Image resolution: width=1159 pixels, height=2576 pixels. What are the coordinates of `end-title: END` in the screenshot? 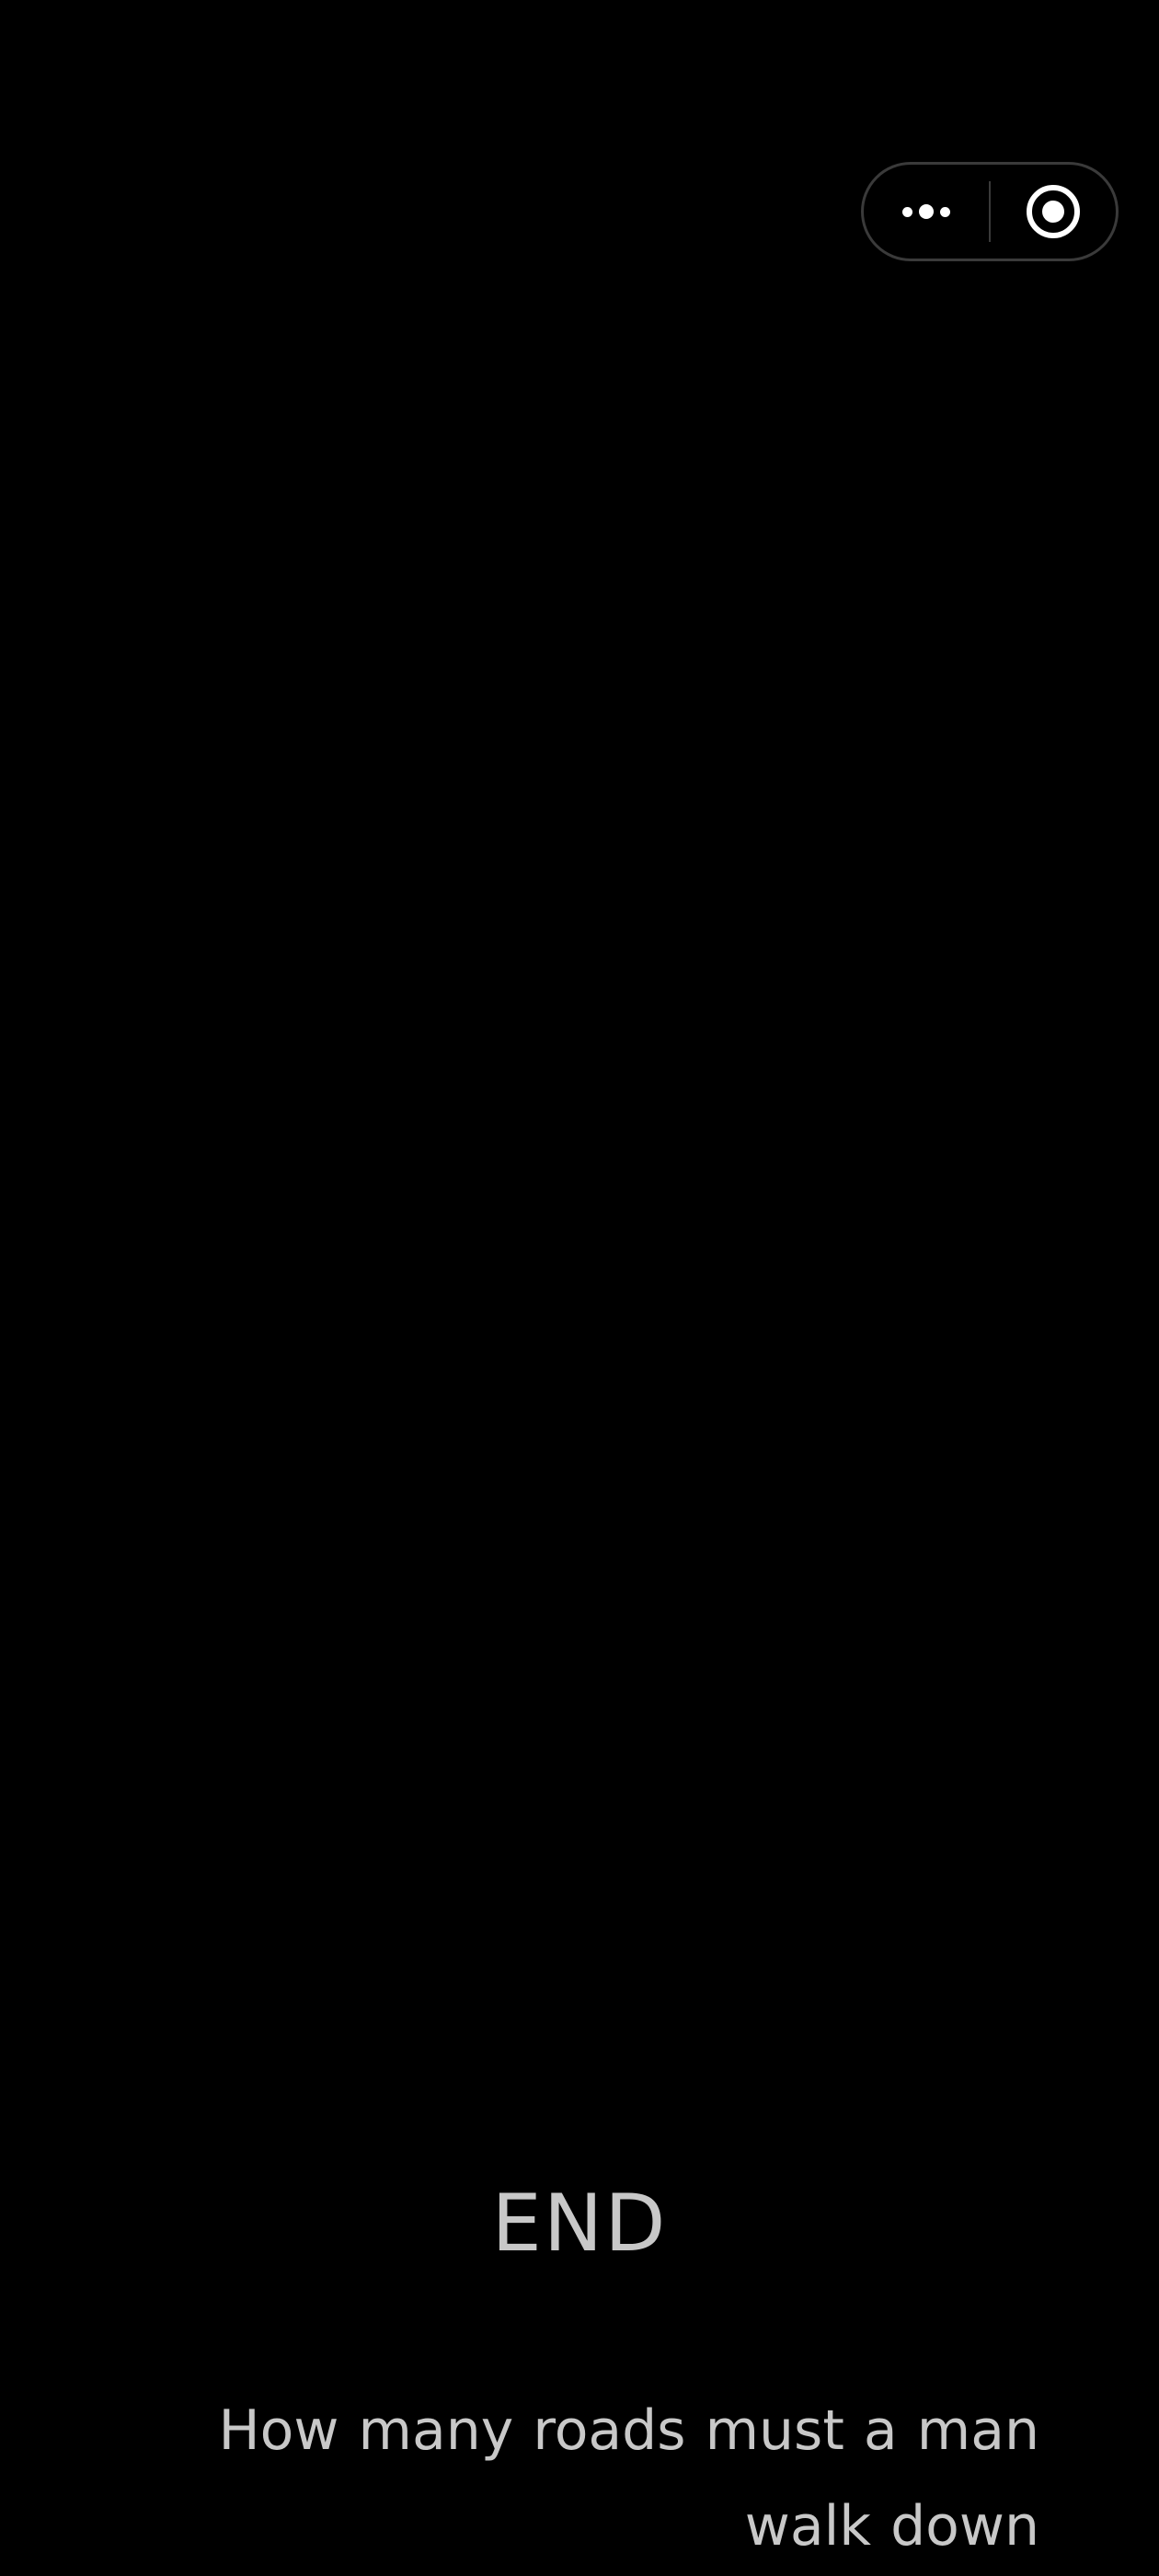 It's located at (579, 2224).